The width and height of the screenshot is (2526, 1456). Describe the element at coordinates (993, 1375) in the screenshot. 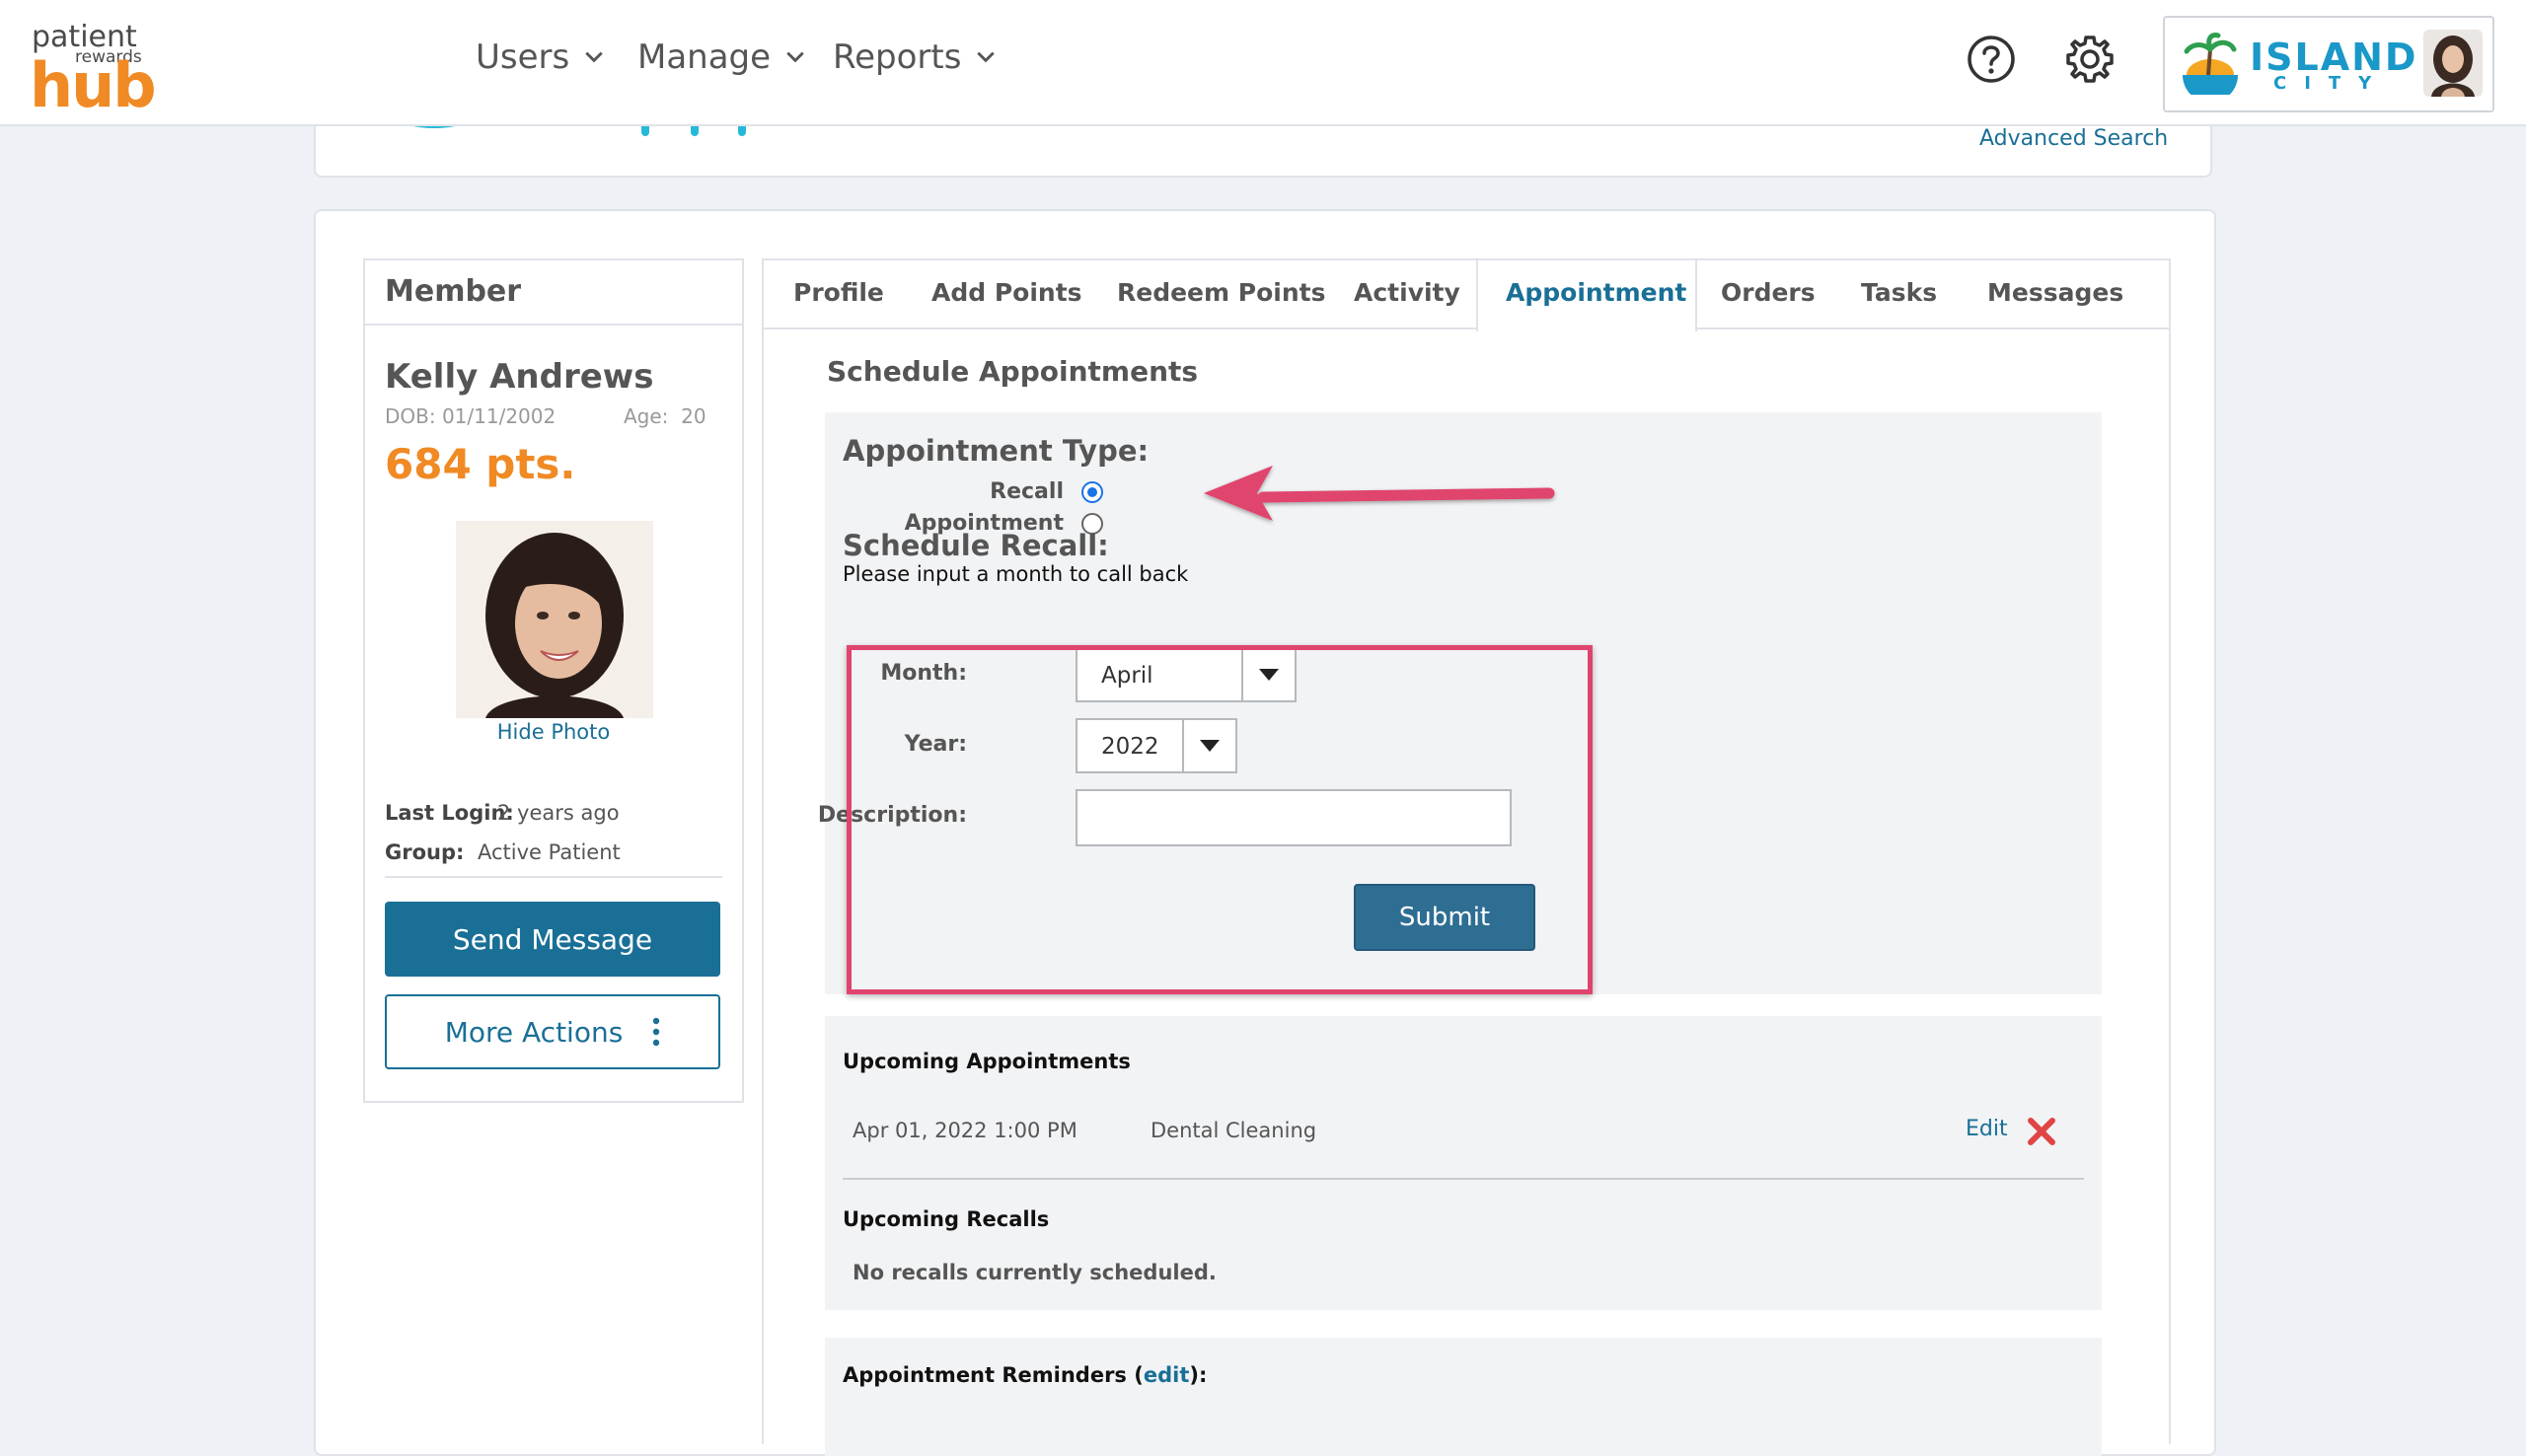

I see `reminders-title-text: Appointment Reminders (` at that location.